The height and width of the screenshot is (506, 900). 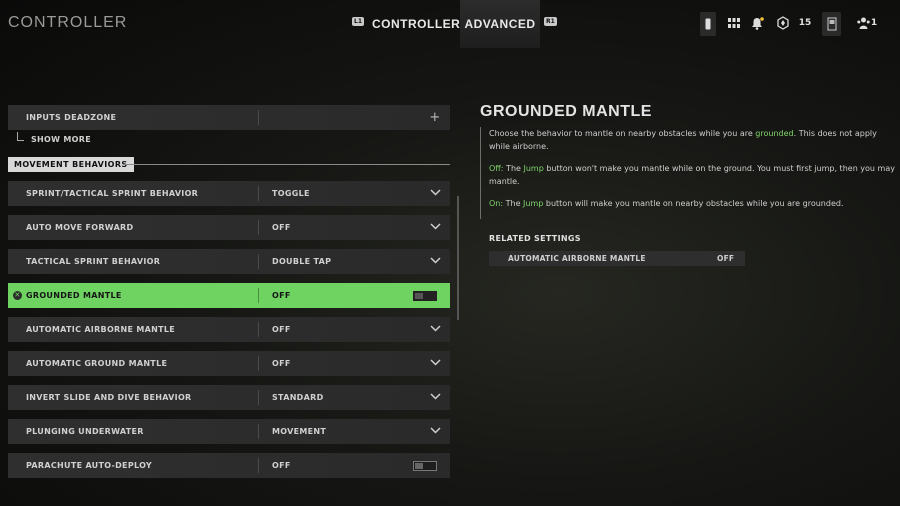 What do you see at coordinates (535, 238) in the screenshot?
I see `related-settings-title: RELATED SETTINGS` at bounding box center [535, 238].